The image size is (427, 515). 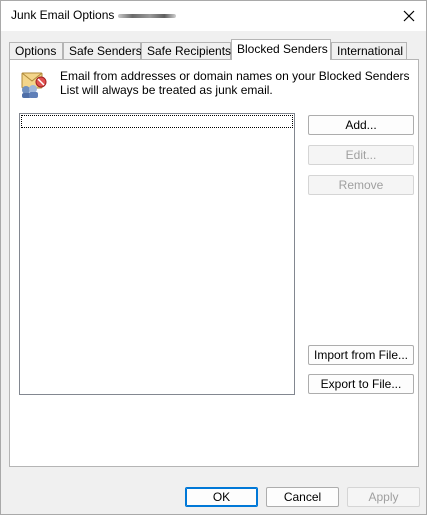 What do you see at coordinates (102, 50) in the screenshot?
I see `tab-safe-senders: Safe Senders` at bounding box center [102, 50].